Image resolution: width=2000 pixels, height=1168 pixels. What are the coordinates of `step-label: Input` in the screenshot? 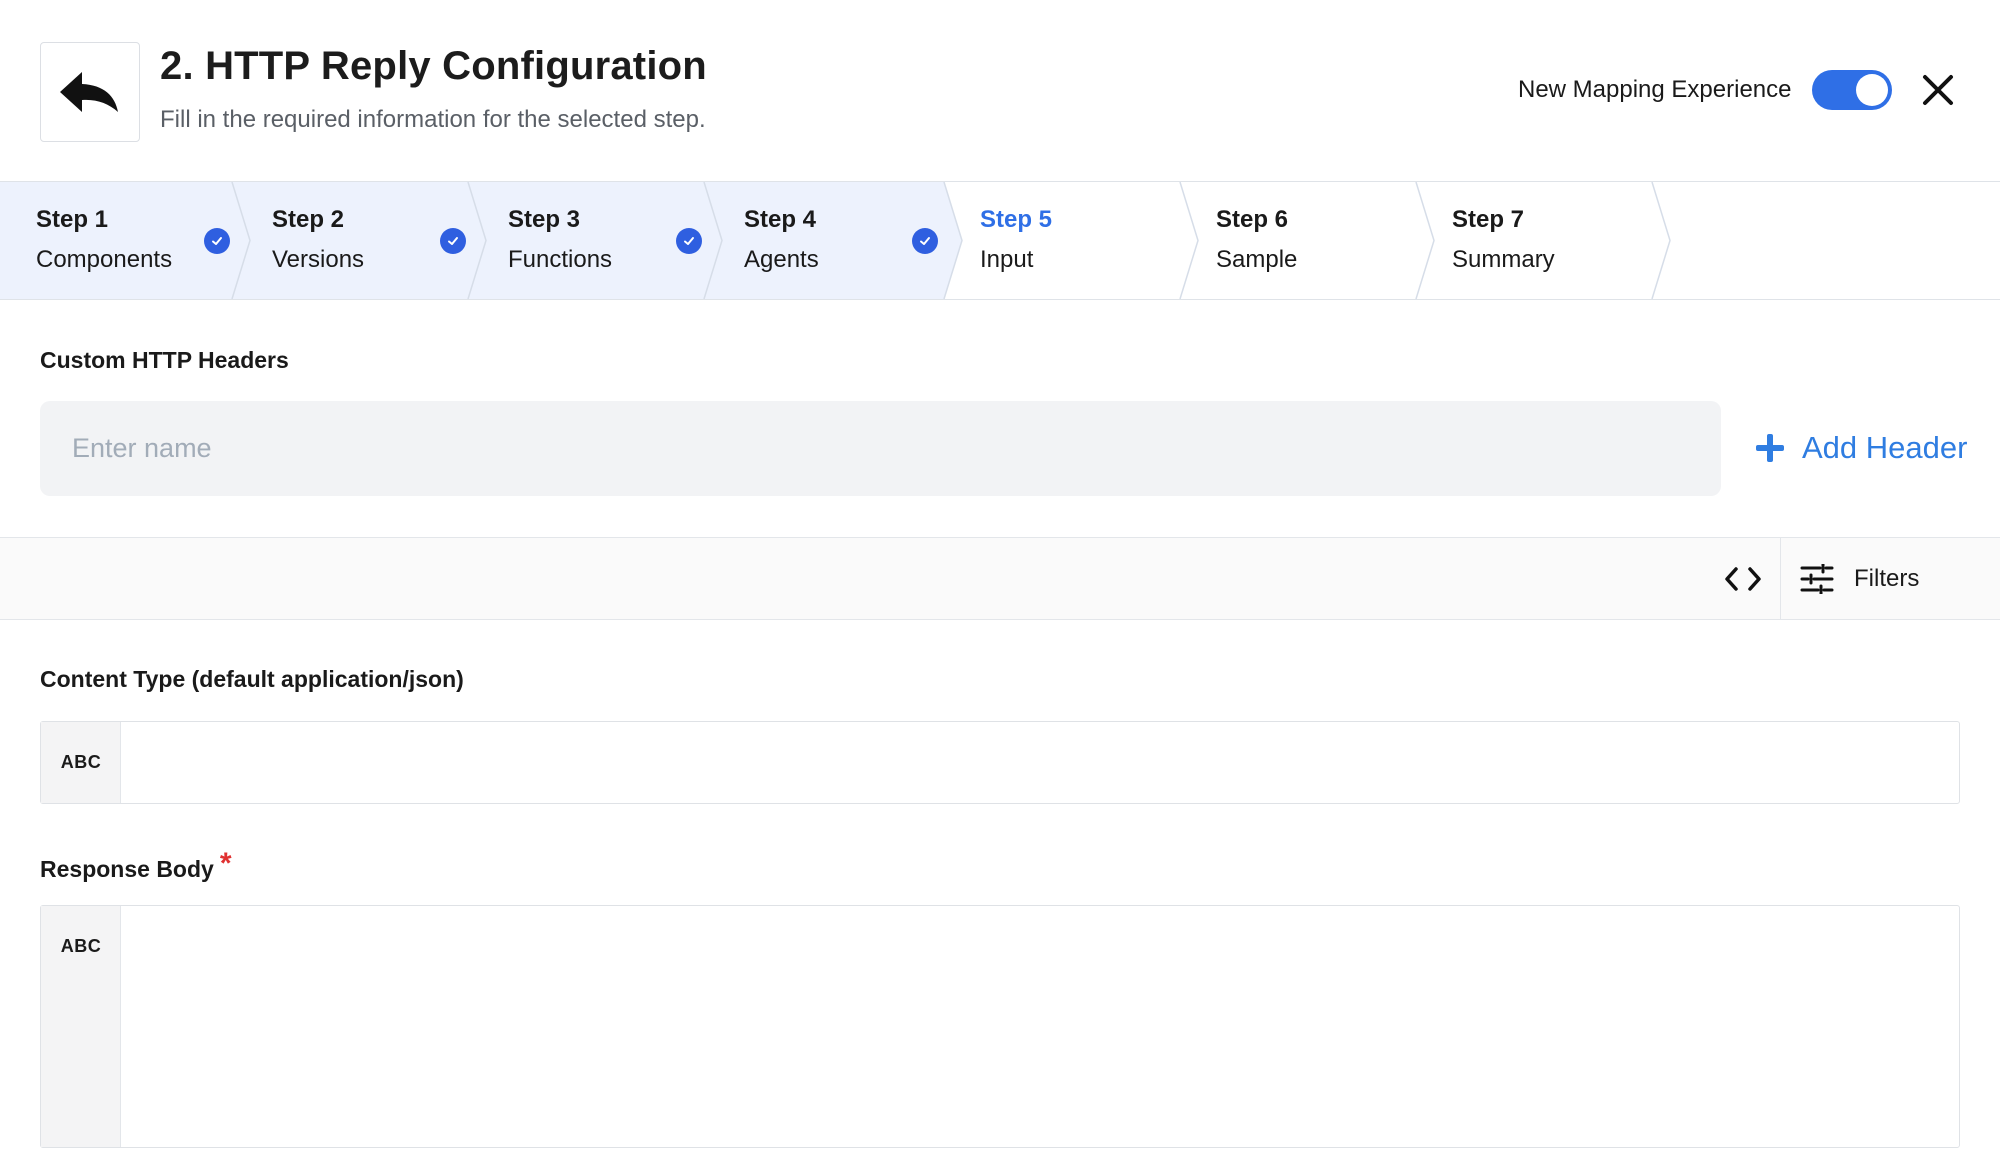 It's located at (1007, 259).